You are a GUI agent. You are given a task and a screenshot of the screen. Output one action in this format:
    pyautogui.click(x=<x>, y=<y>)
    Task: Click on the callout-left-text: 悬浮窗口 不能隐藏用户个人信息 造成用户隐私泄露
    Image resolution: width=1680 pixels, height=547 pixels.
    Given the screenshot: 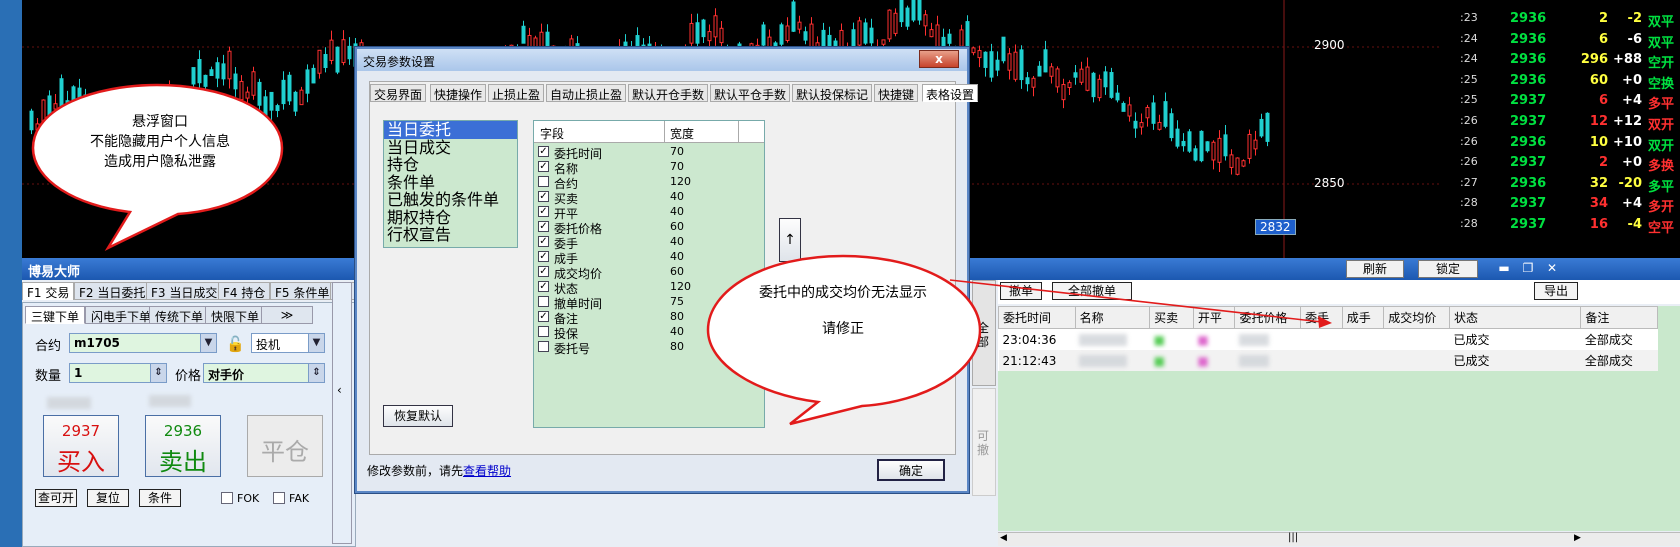 What is the action you would take?
    pyautogui.click(x=160, y=142)
    